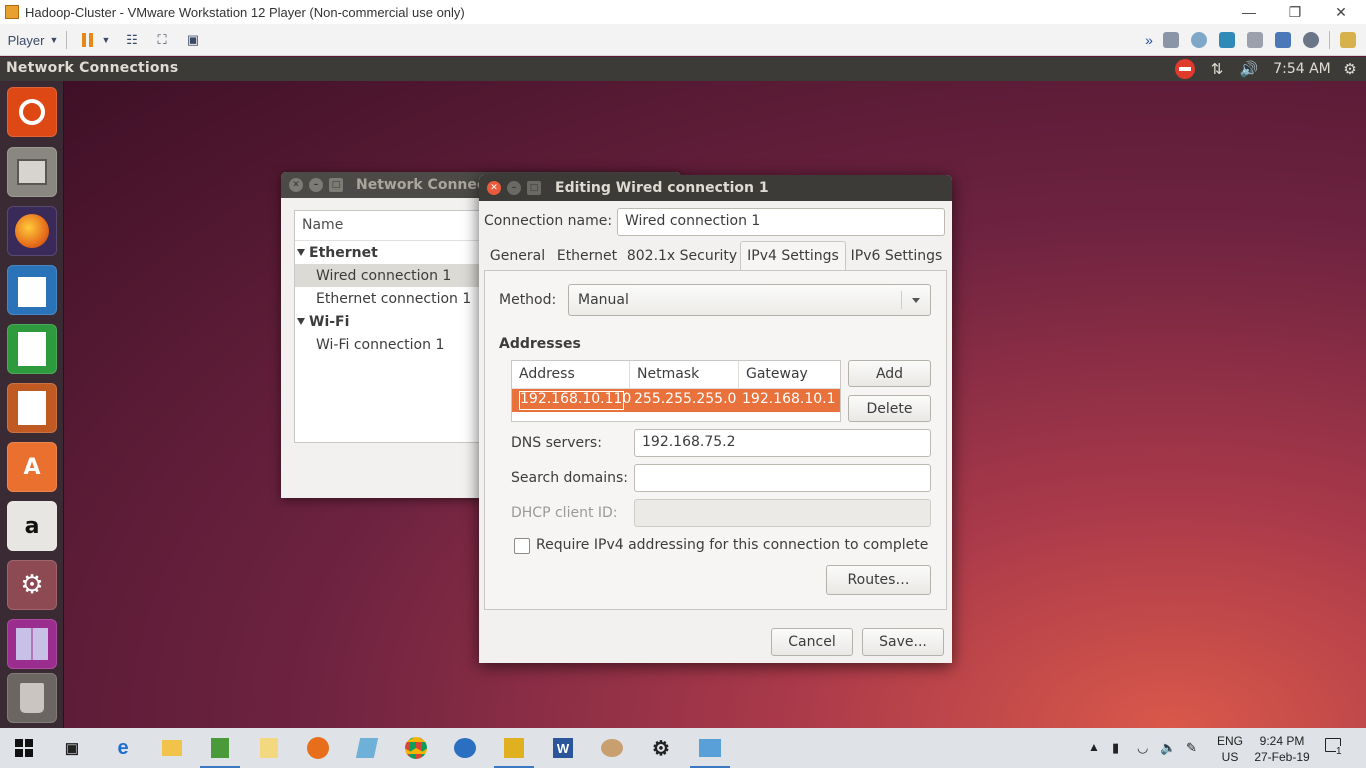 The image size is (1366, 768). I want to click on input-language: ENG US, so click(1230, 749).